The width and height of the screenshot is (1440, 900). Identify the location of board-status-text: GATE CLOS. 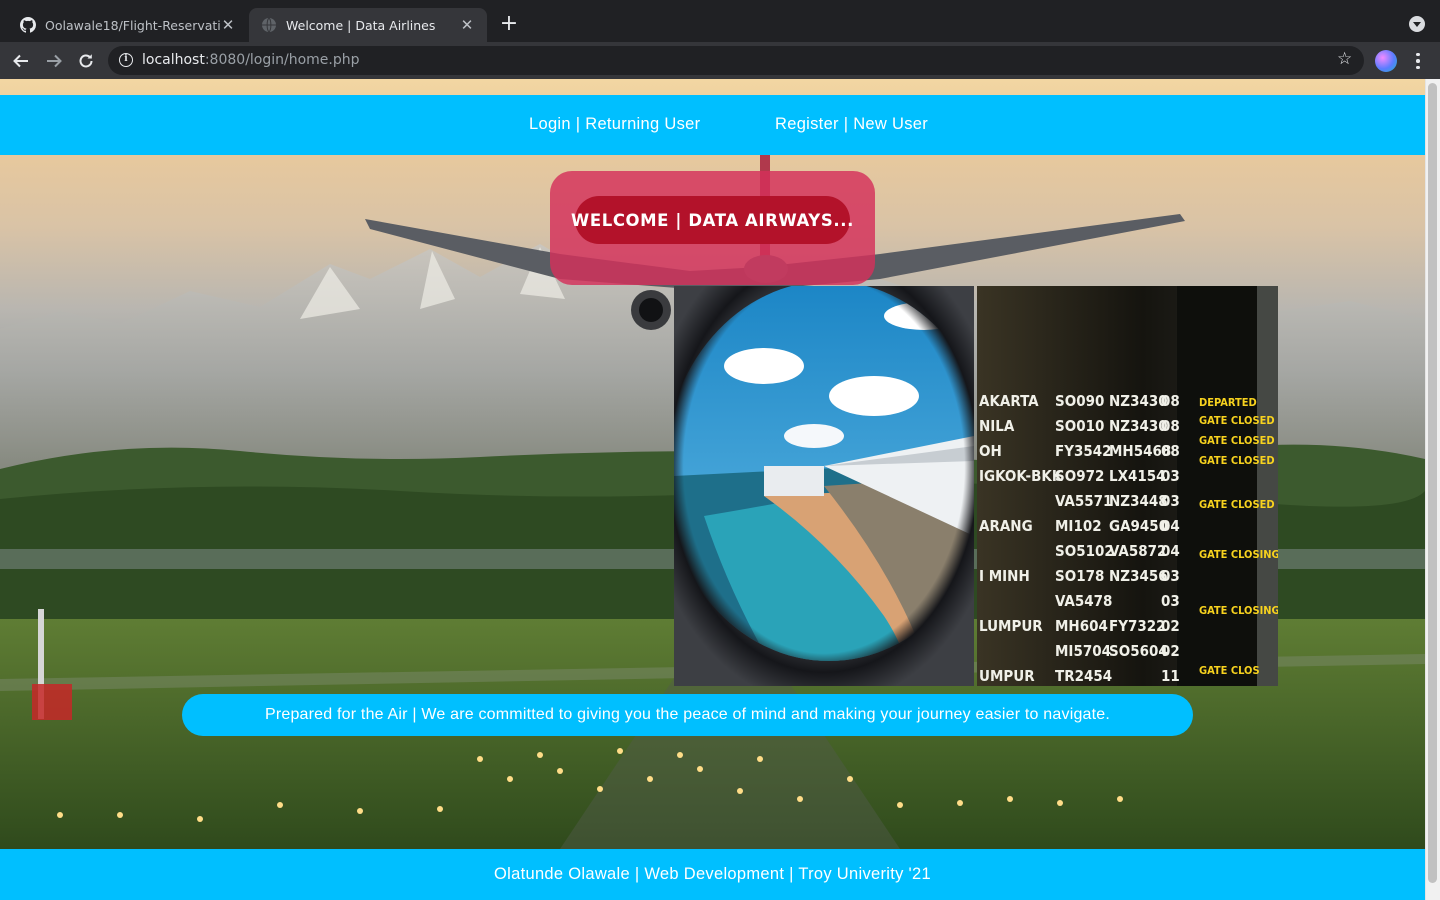
(1229, 670).